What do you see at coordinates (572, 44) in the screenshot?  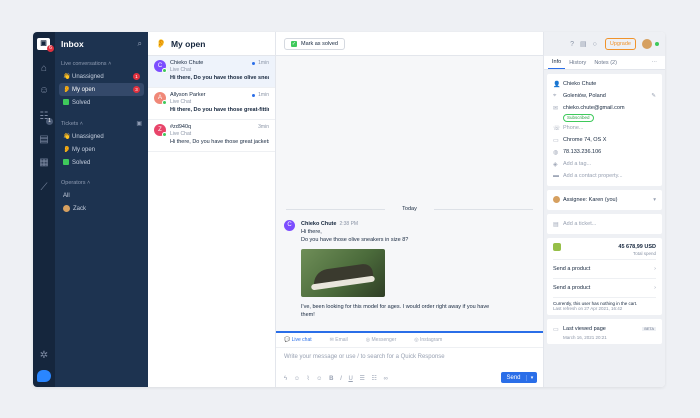 I see `help-icon: ?` at bounding box center [572, 44].